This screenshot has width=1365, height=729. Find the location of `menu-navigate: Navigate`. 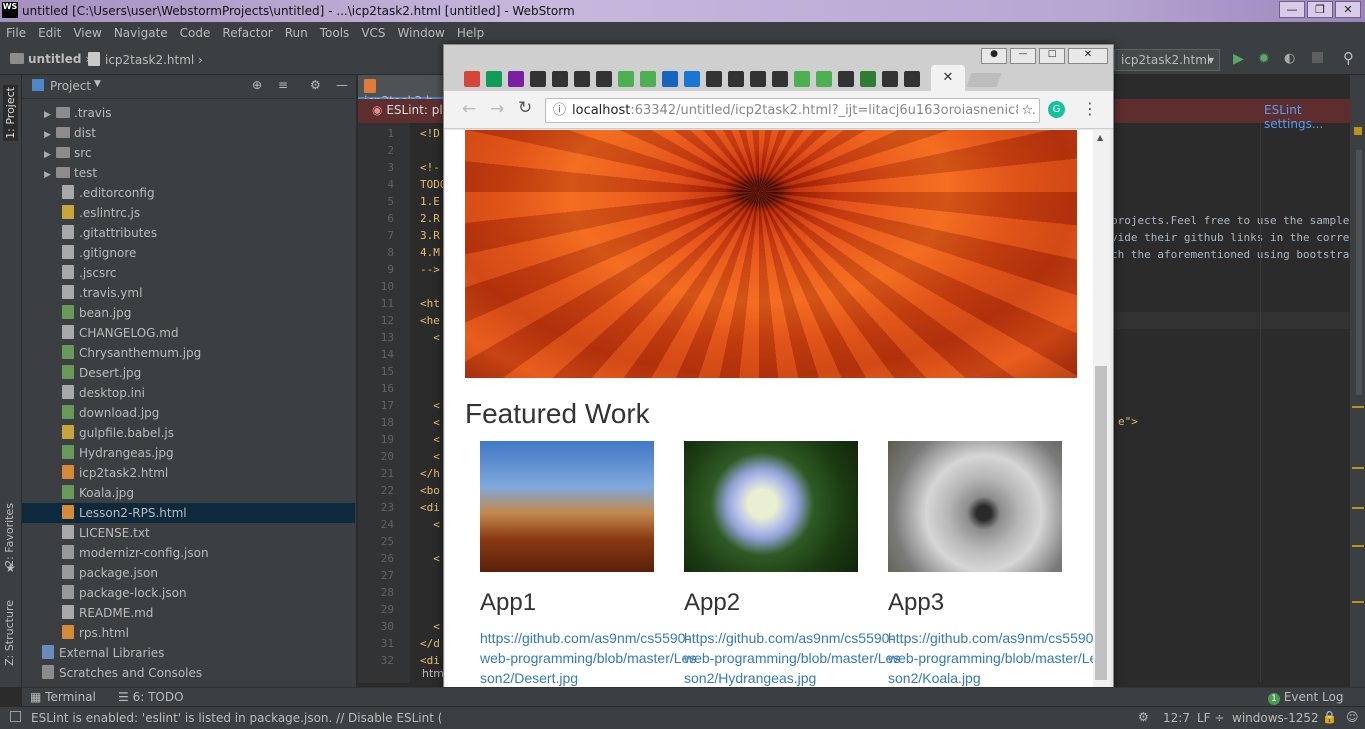

menu-navigate: Navigate is located at coordinates (141, 33).